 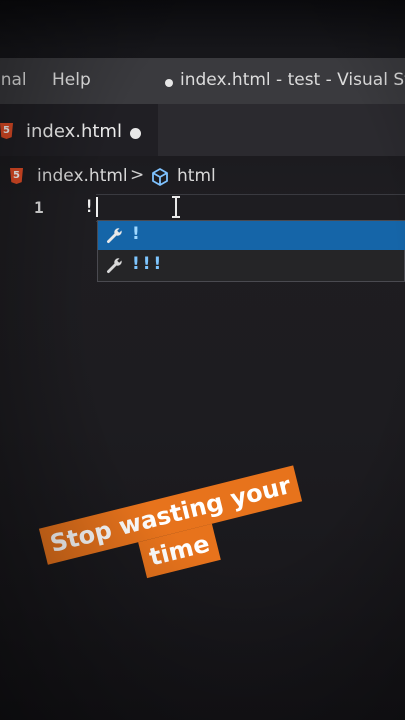 I want to click on suggestion-label: !, so click(x=137, y=234).